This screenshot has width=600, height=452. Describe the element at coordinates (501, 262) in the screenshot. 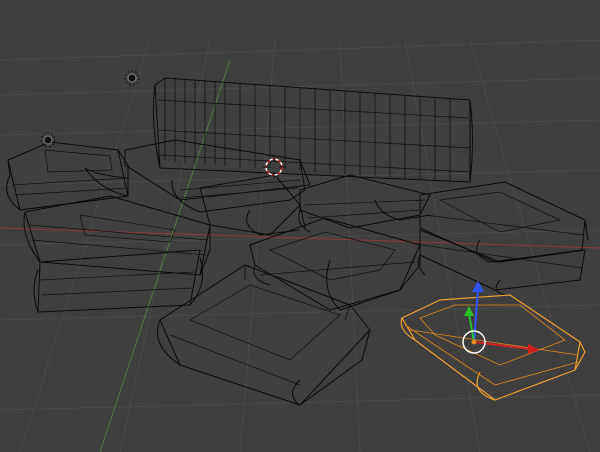

I see `book-right-middle` at that location.